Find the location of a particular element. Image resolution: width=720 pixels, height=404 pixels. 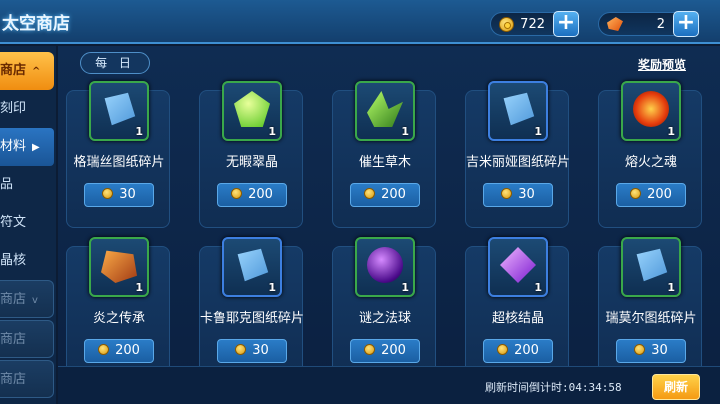

reward-preview-link: 奖励预览 is located at coordinates (662, 64).